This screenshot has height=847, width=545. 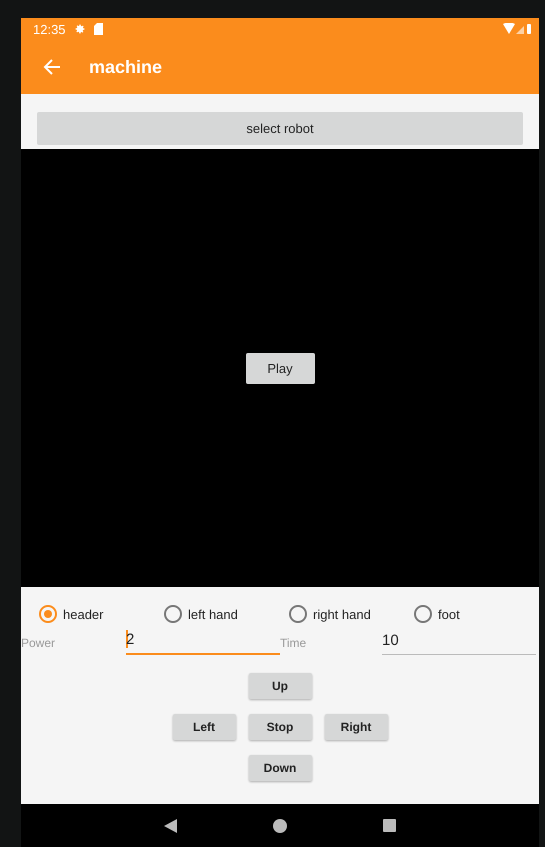 I want to click on screen-title: machine, so click(x=125, y=67).